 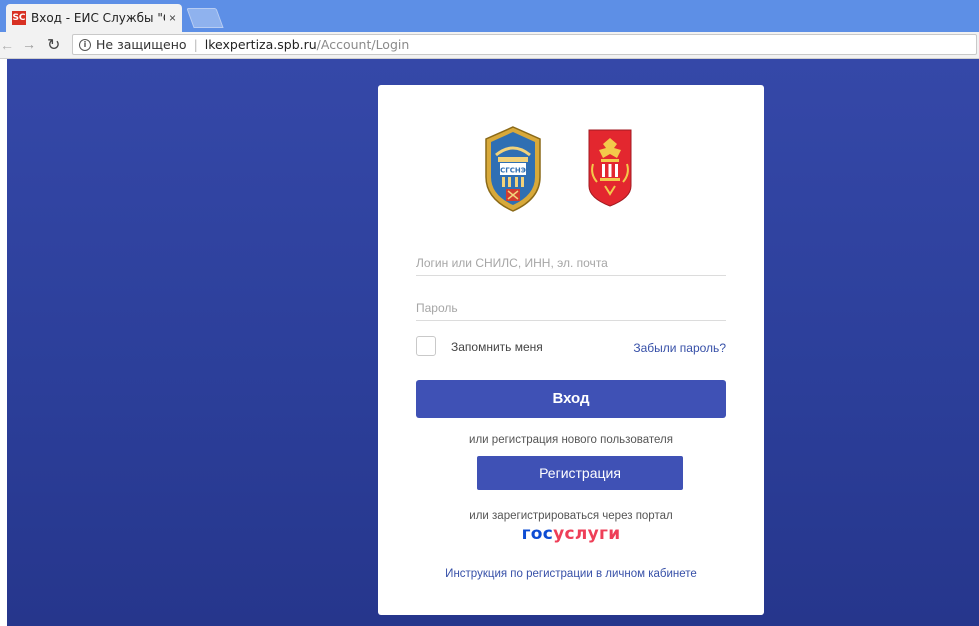 What do you see at coordinates (489, 16) in the screenshot?
I see `browser-tab-bar: SC Вход - ЕИС Службы "Стр ×` at bounding box center [489, 16].